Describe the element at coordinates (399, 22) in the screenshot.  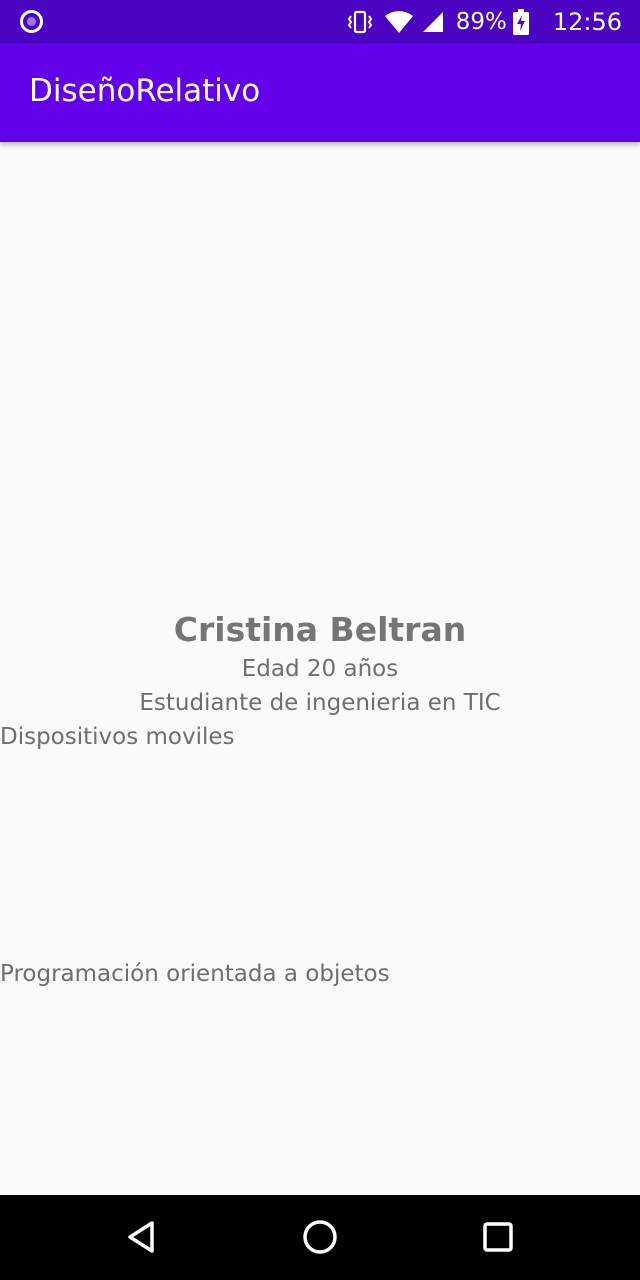
I see `wifi-icon` at that location.